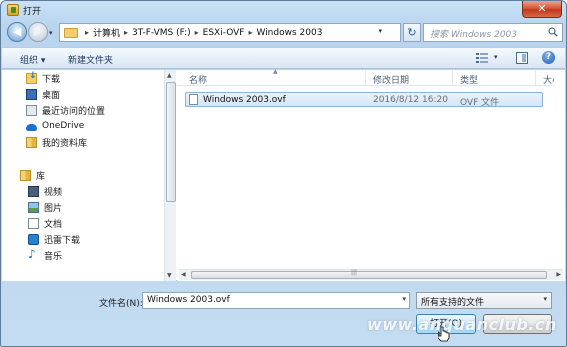  I want to click on file-date: 2016/8/12 16:20, so click(410, 100).